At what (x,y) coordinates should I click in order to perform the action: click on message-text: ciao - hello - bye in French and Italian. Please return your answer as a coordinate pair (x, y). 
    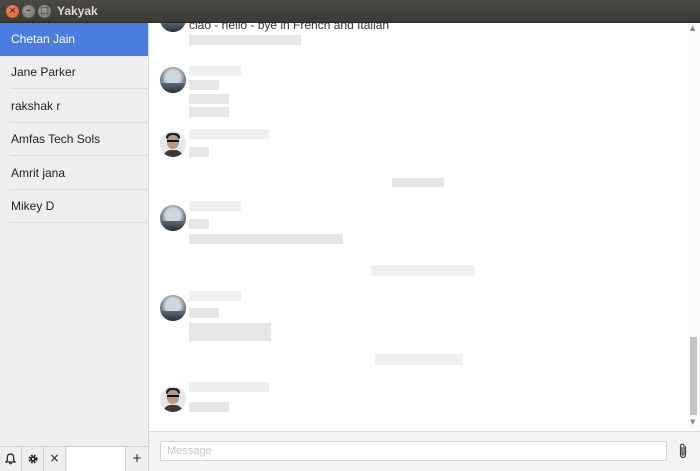
    Looking at the image, I should click on (289, 27).